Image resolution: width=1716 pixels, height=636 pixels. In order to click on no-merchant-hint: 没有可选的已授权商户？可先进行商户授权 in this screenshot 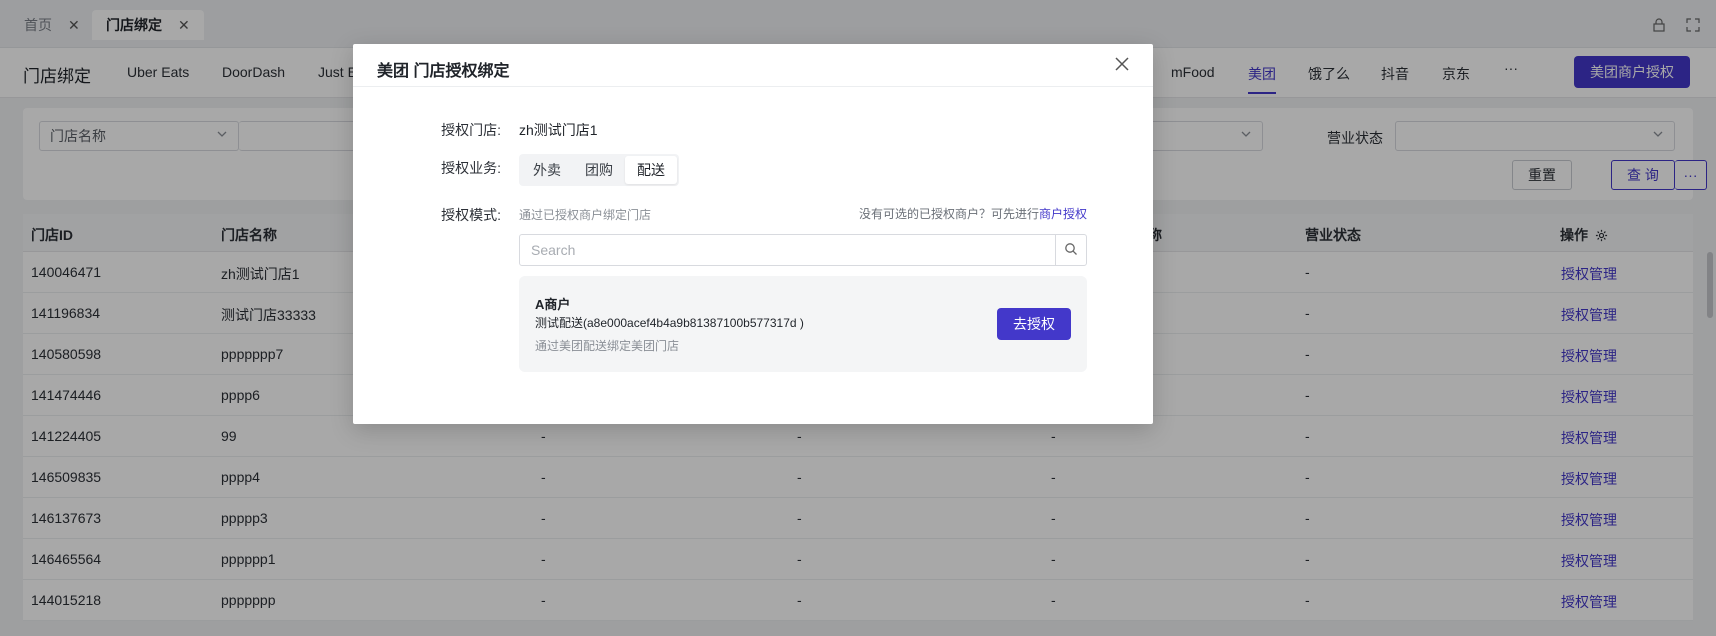, I will do `click(973, 213)`.